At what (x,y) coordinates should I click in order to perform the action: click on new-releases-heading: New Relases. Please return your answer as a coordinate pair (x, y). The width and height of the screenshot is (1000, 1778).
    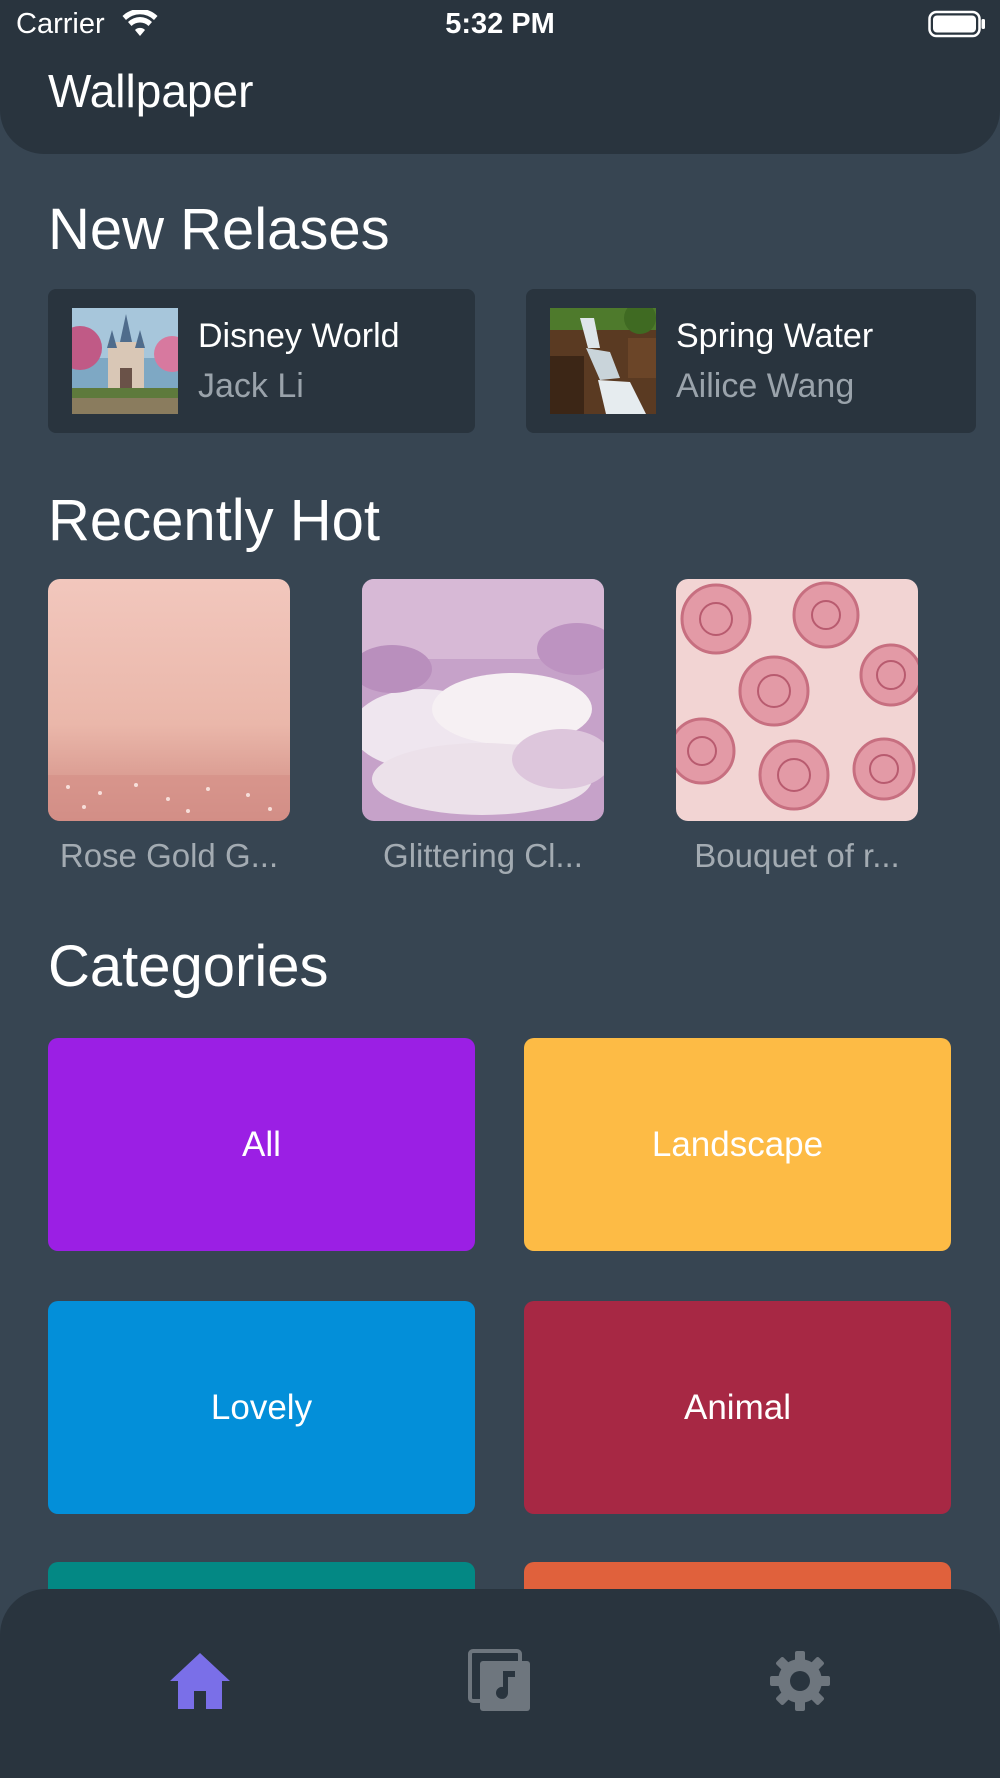
    Looking at the image, I should click on (219, 229).